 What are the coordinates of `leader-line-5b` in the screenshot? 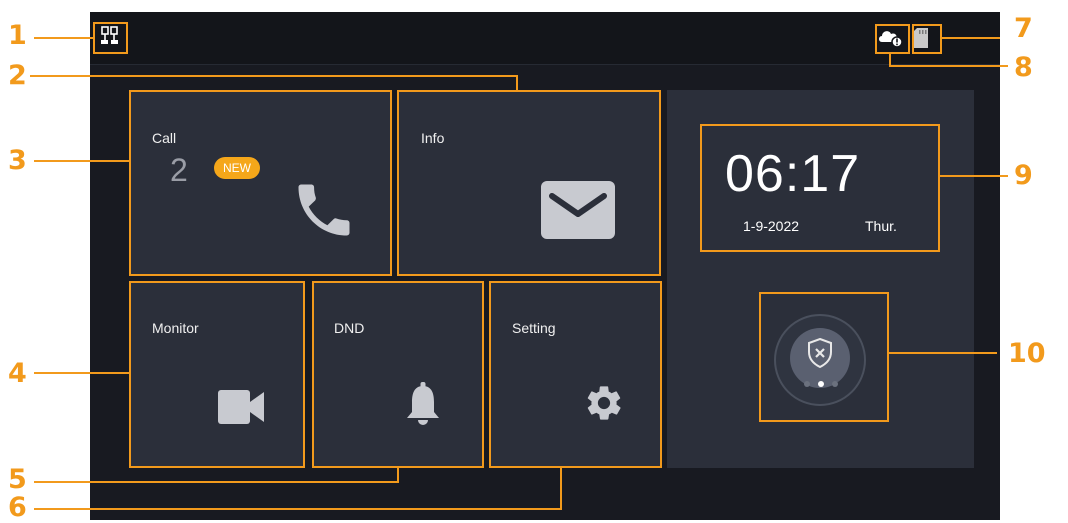 It's located at (398, 475).